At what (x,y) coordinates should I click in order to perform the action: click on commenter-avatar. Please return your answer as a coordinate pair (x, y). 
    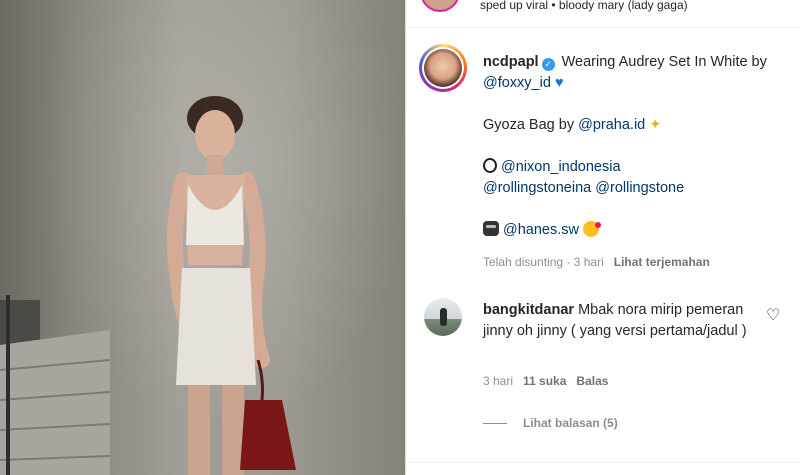
    Looking at the image, I should click on (443, 317).